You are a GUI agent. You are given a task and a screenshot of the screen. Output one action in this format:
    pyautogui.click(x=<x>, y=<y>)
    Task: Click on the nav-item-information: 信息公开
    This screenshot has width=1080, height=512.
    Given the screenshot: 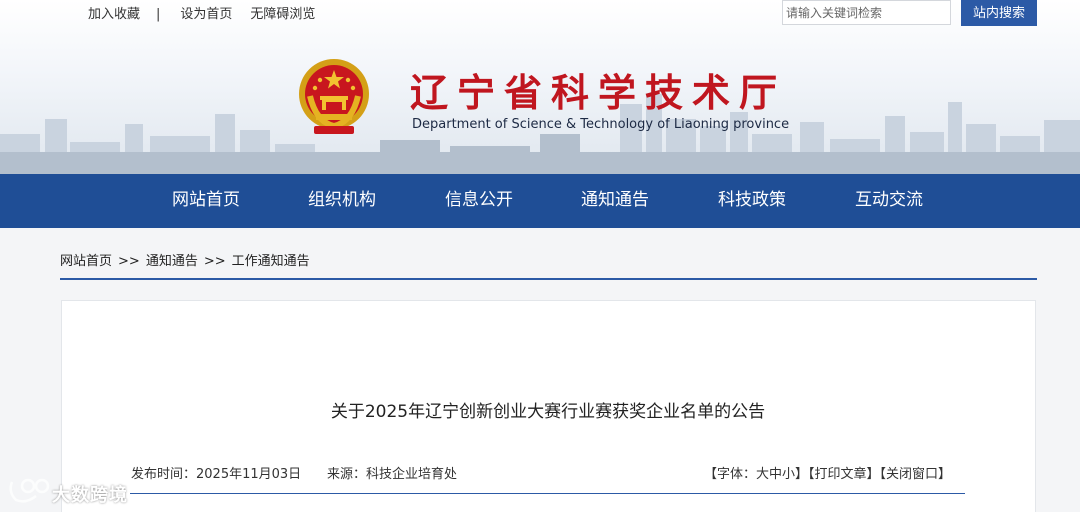 What is the action you would take?
    pyautogui.click(x=479, y=201)
    